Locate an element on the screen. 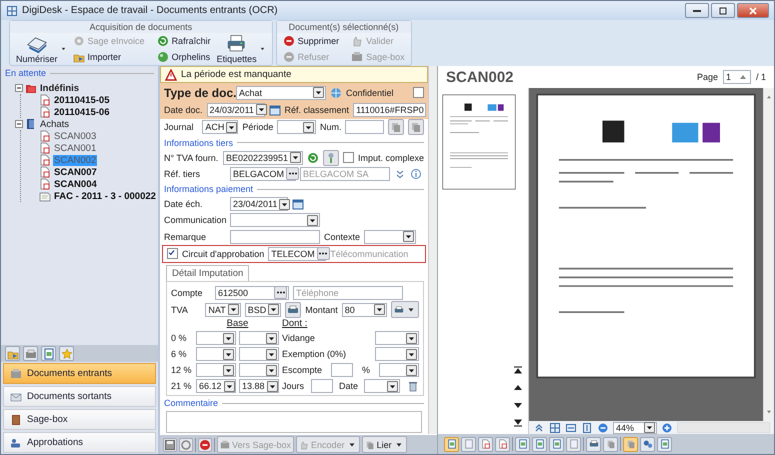  supplier-field: BELGACOM is located at coordinates (263, 173).